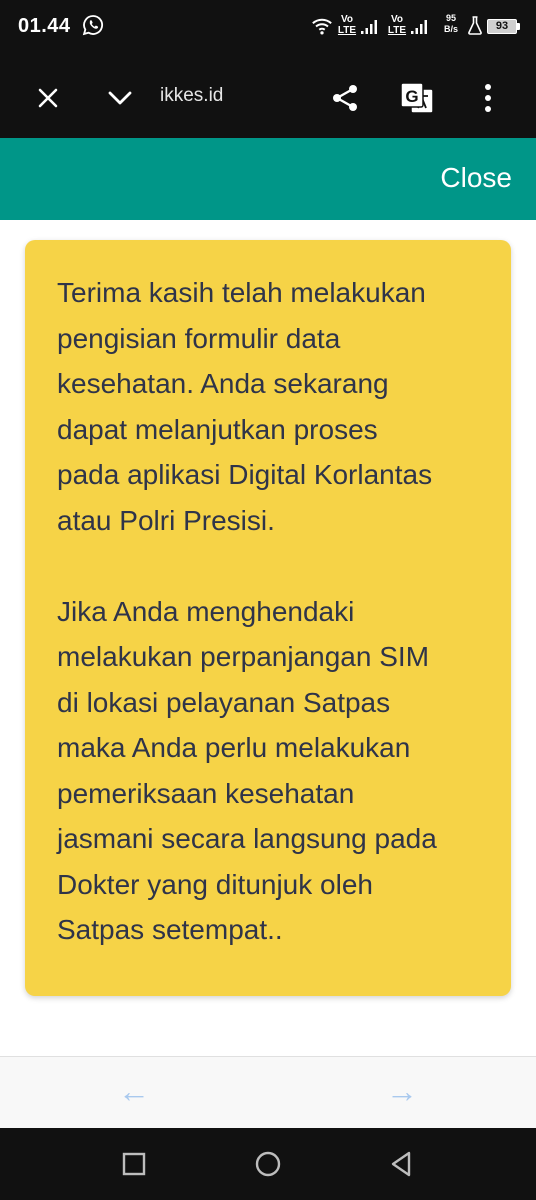 The width and height of the screenshot is (536, 1200). I want to click on more-menu-button, so click(488, 98).